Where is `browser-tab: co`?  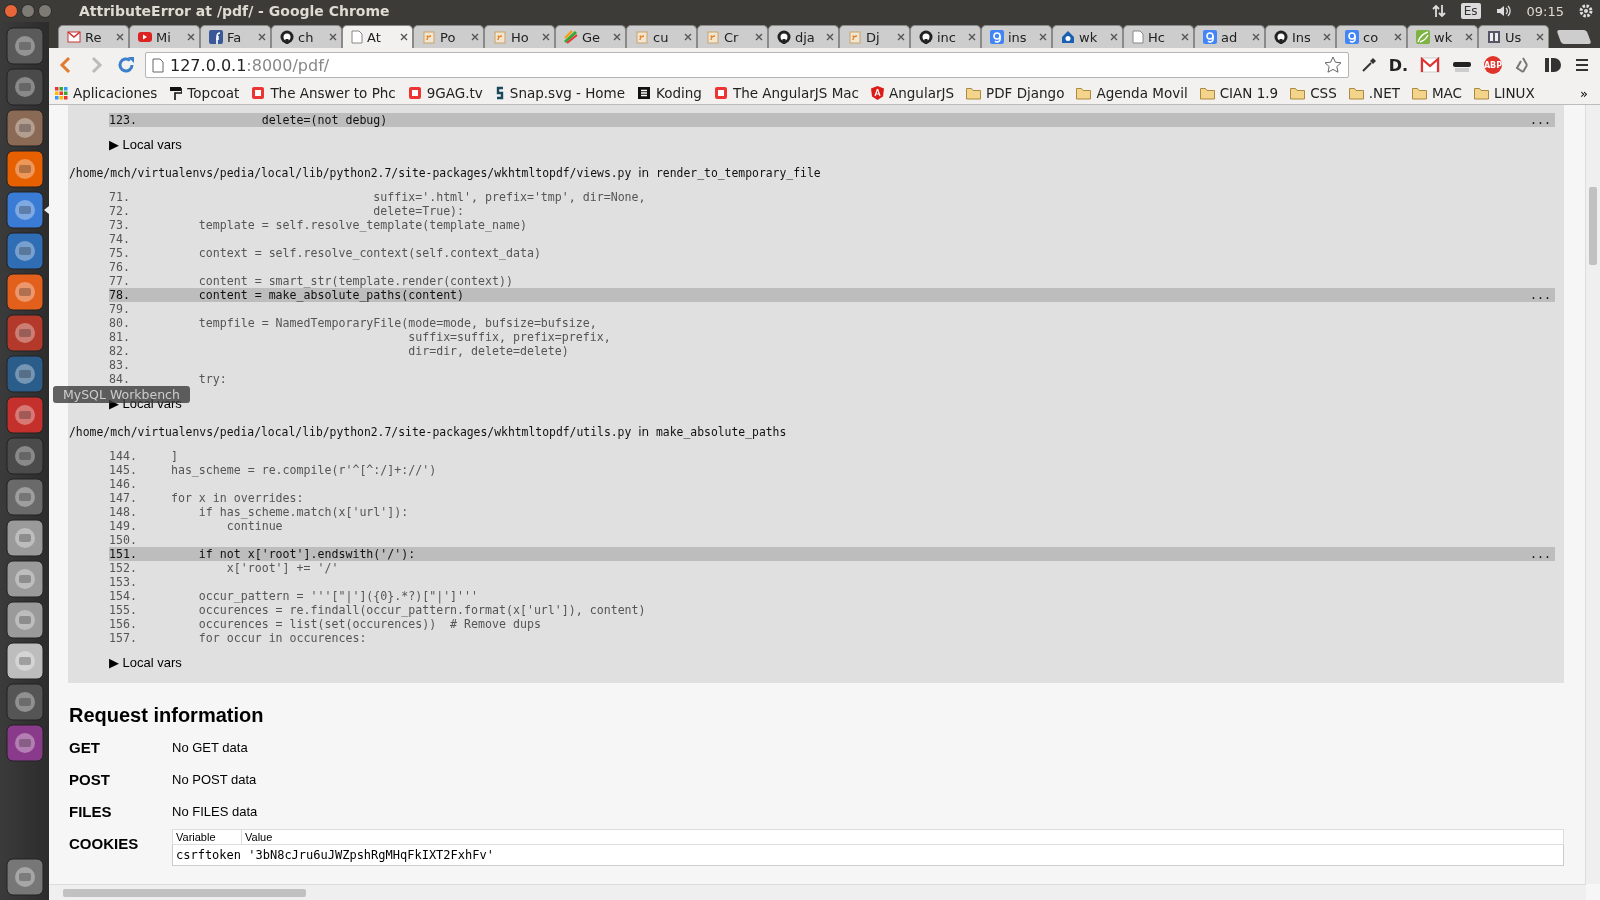
browser-tab: co is located at coordinates (1371, 36).